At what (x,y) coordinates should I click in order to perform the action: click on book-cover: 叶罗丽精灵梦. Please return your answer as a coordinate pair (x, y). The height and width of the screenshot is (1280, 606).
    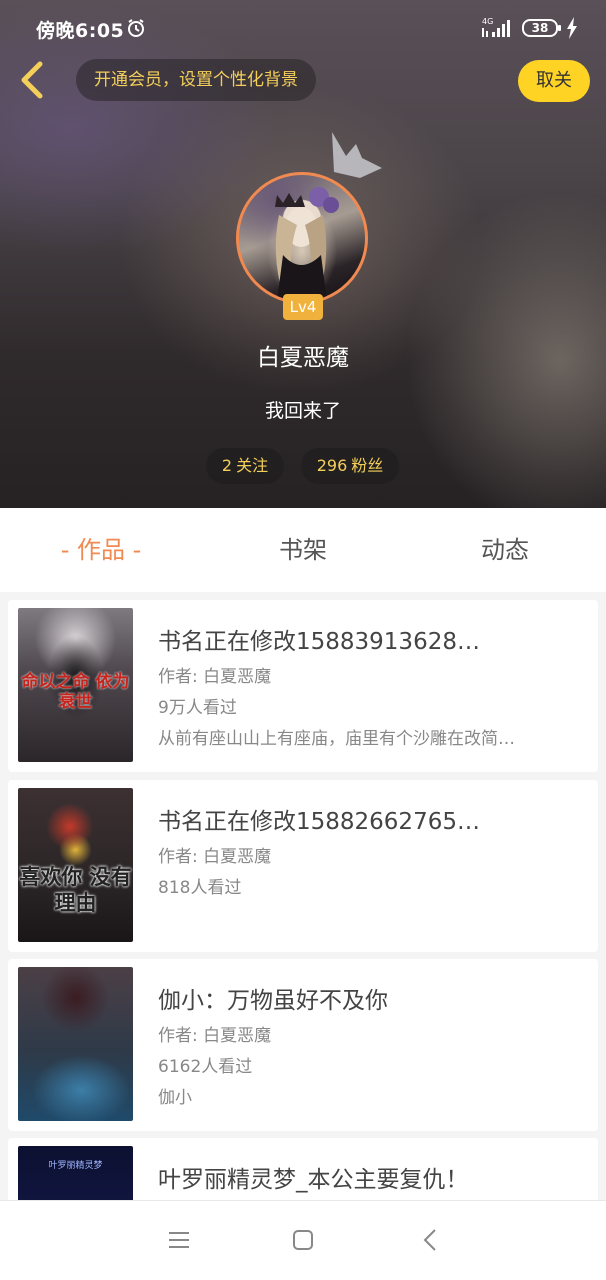
    Looking at the image, I should click on (75, 1173).